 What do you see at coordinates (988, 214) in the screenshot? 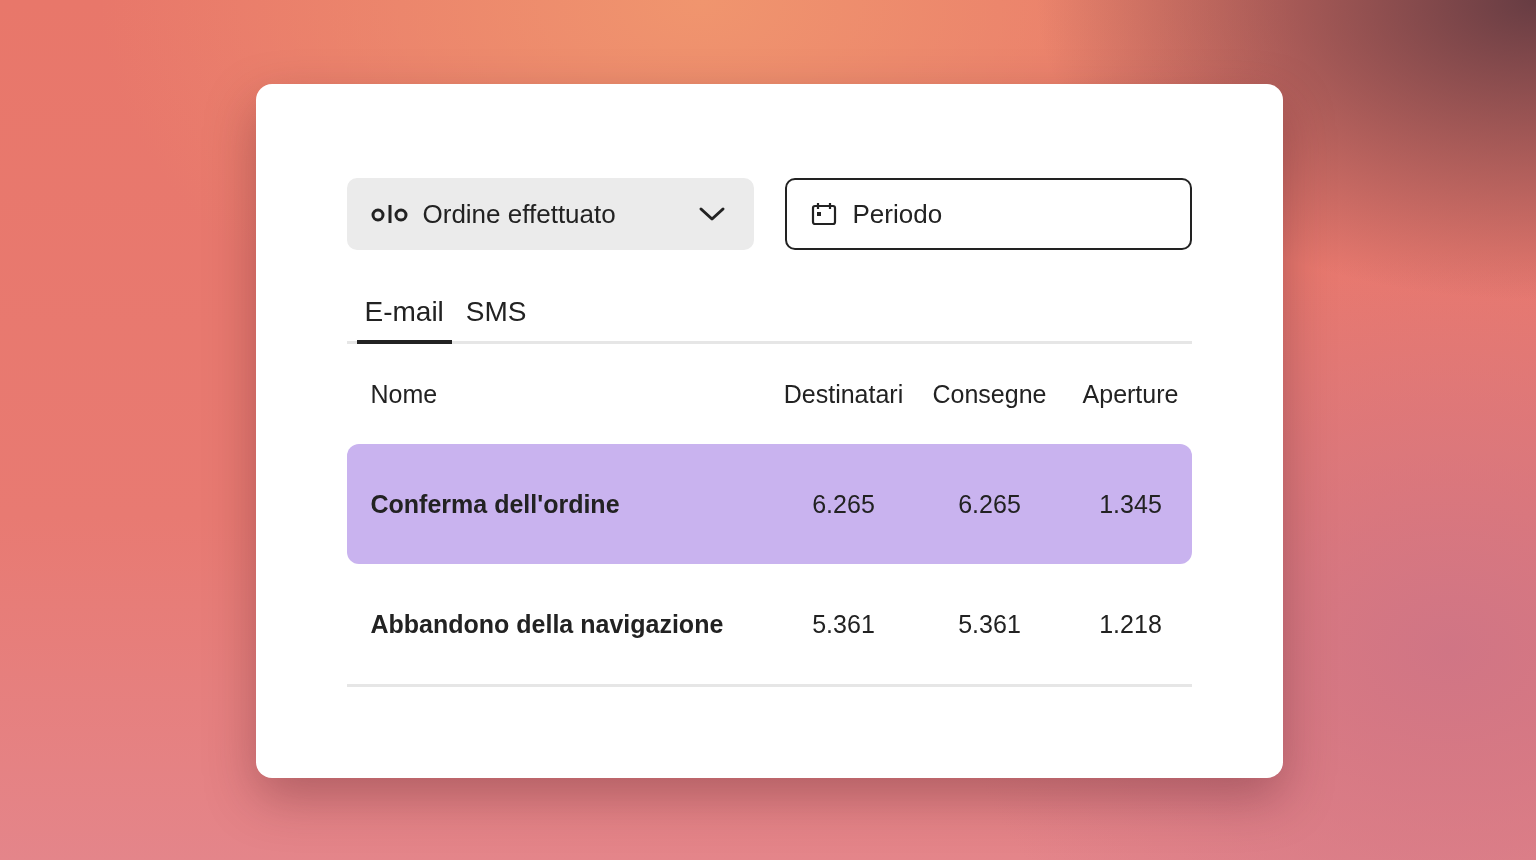
I see `period-button: Periodo` at bounding box center [988, 214].